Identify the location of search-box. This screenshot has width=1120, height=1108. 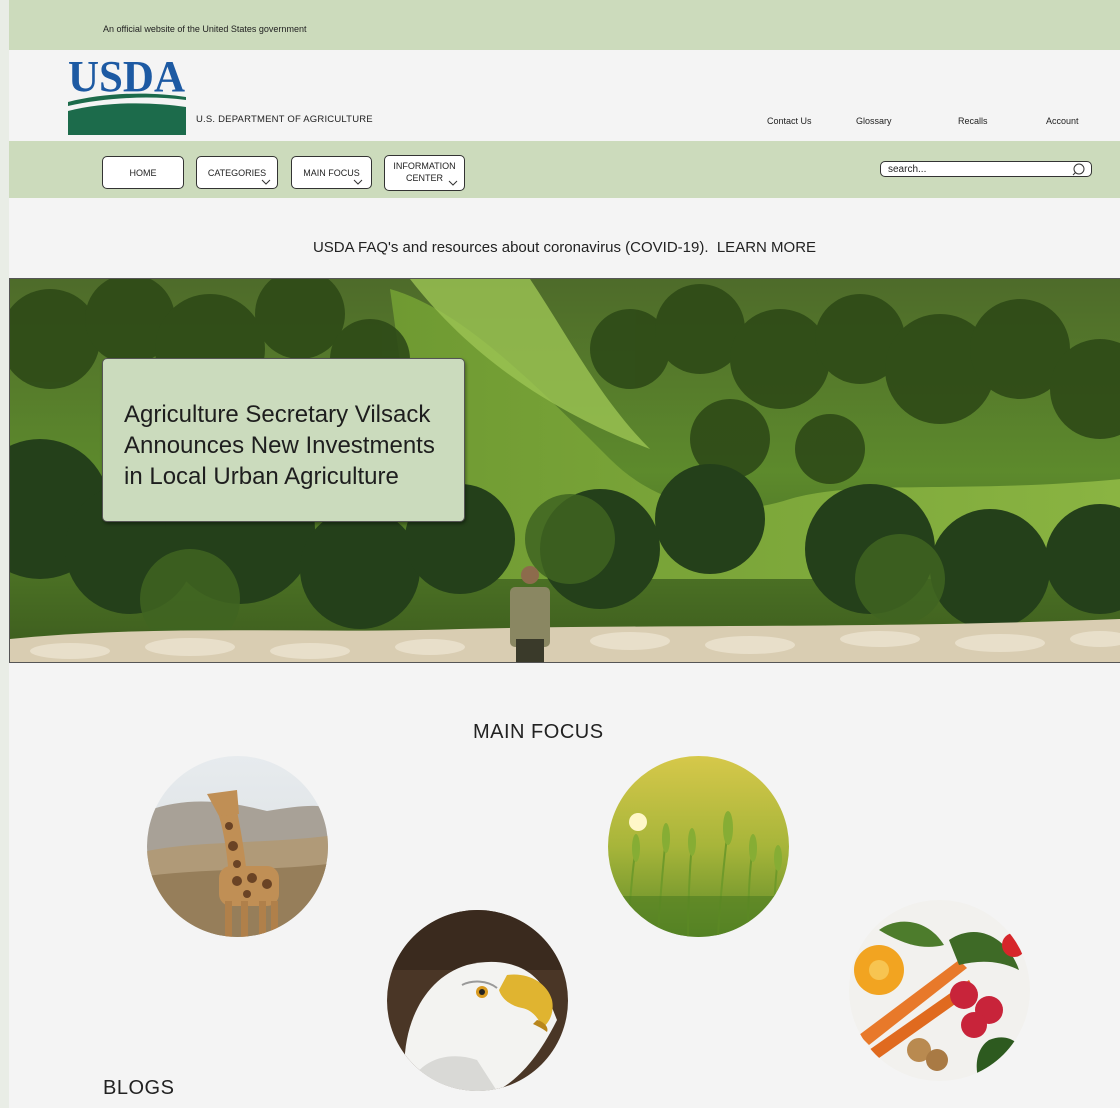
(986, 169).